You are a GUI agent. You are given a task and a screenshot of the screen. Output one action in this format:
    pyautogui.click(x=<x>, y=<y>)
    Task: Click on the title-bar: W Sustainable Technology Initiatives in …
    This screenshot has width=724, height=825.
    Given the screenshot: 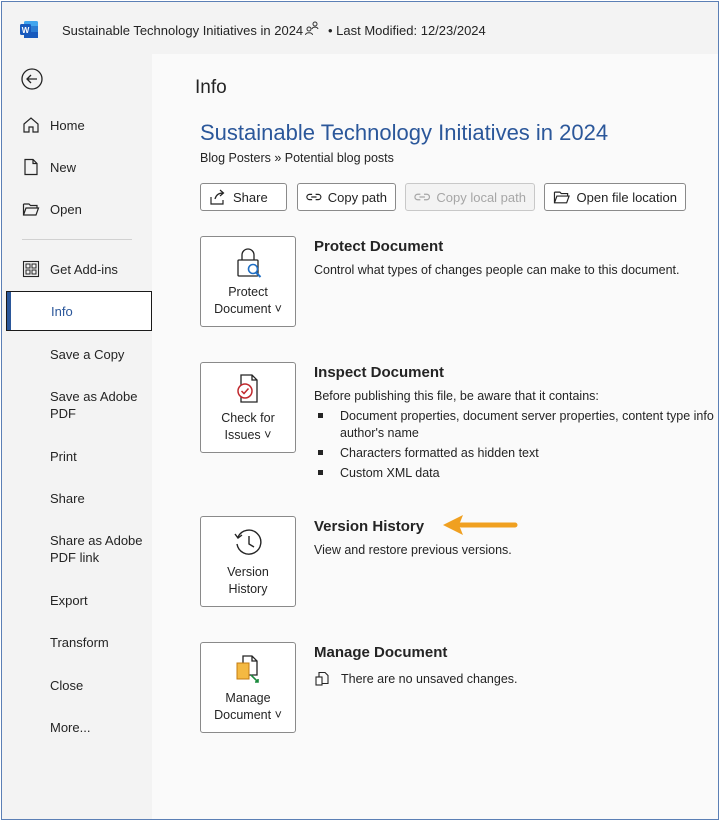 What is the action you would take?
    pyautogui.click(x=360, y=28)
    